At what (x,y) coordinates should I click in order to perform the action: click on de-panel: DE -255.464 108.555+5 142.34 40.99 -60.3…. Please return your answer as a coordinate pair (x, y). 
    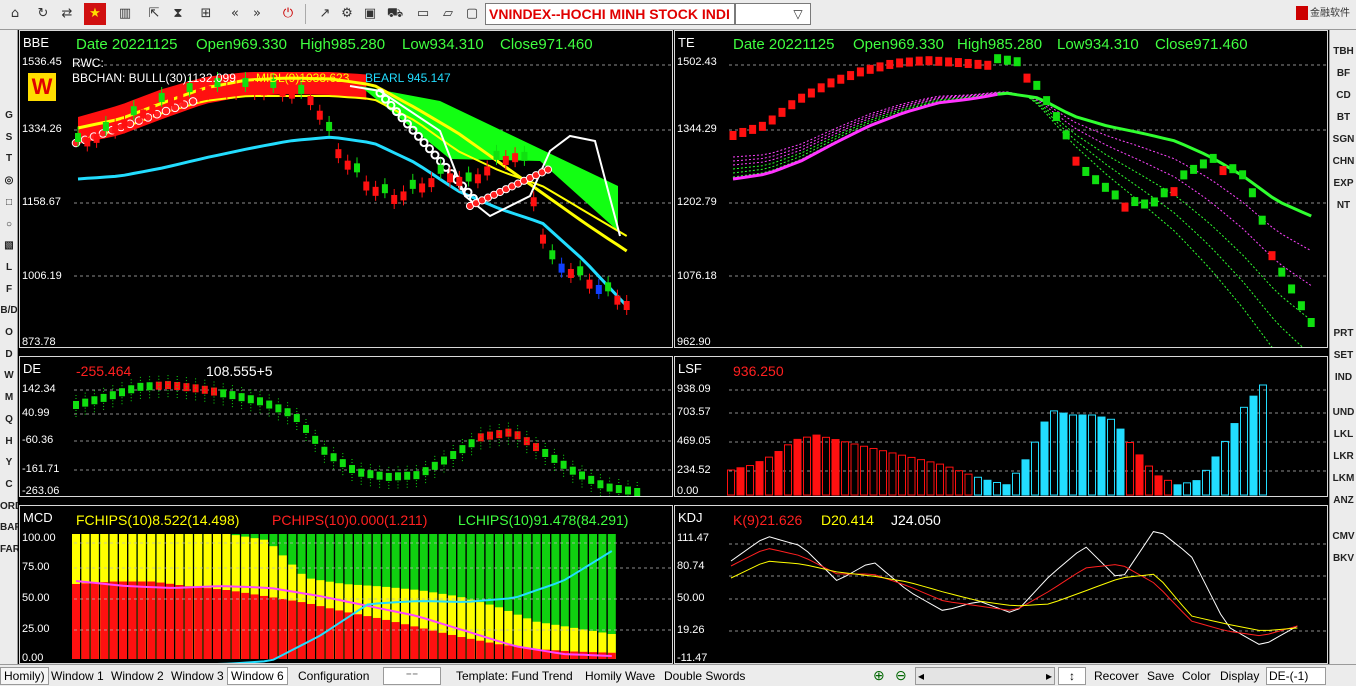
    Looking at the image, I should click on (346, 426).